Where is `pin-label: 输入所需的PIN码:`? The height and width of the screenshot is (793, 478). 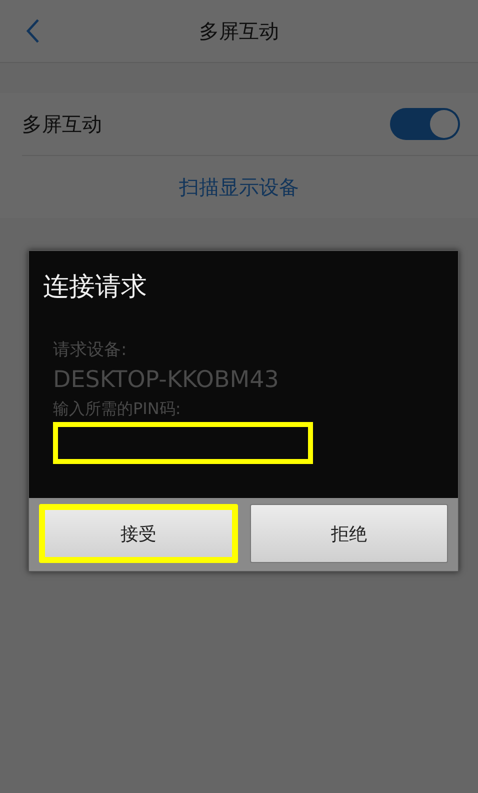 pin-label: 输入所需的PIN码: is located at coordinates (117, 409).